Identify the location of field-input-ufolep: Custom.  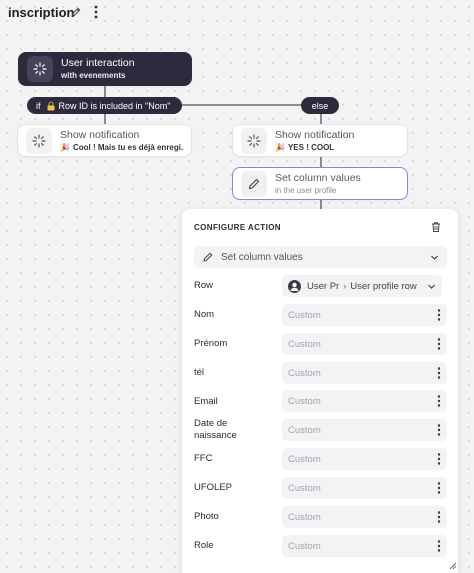
(364, 488).